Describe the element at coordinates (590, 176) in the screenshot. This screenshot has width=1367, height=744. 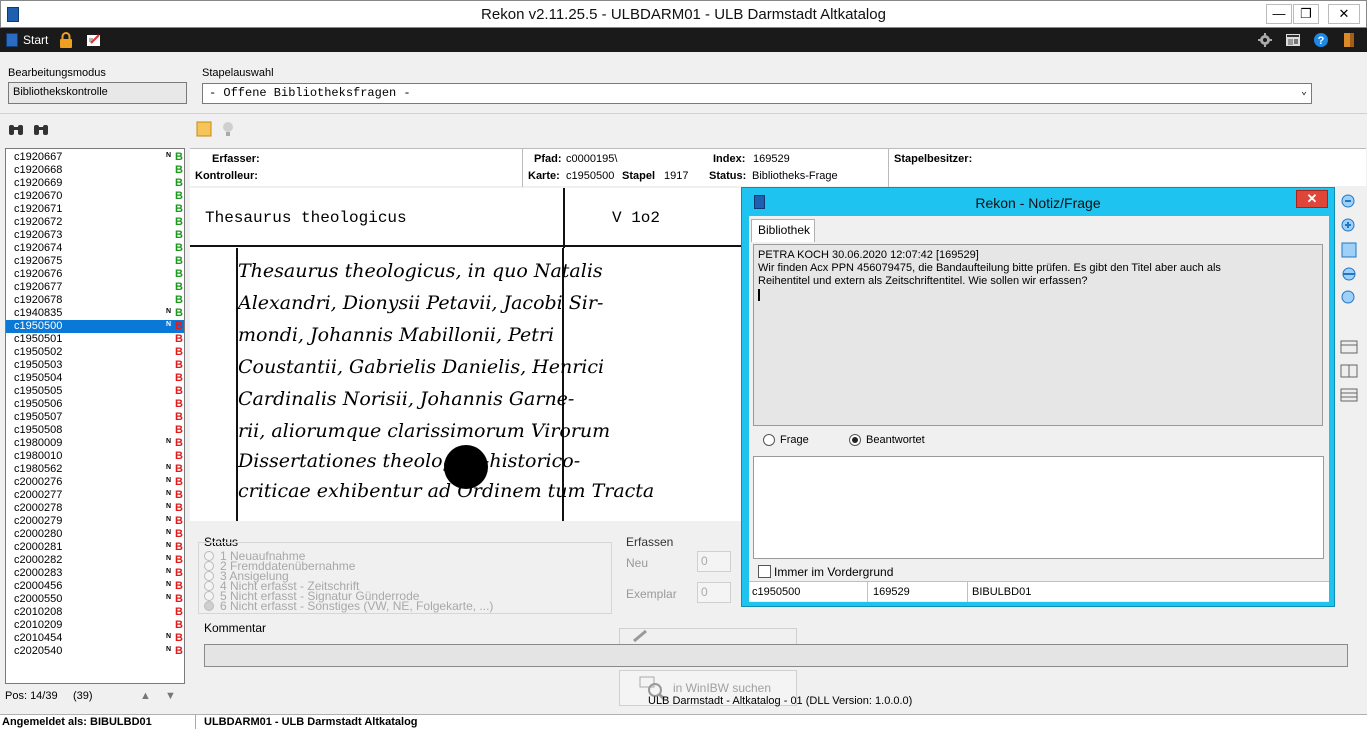
I see `card-value: c1950500` at that location.